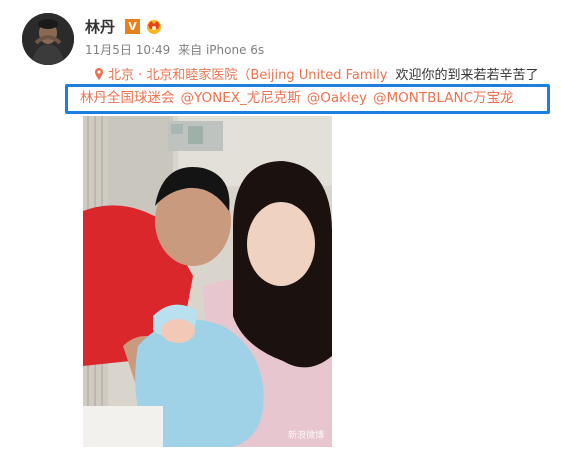 The width and height of the screenshot is (561, 453). What do you see at coordinates (99, 74) in the screenshot?
I see `location-pin-icon` at bounding box center [99, 74].